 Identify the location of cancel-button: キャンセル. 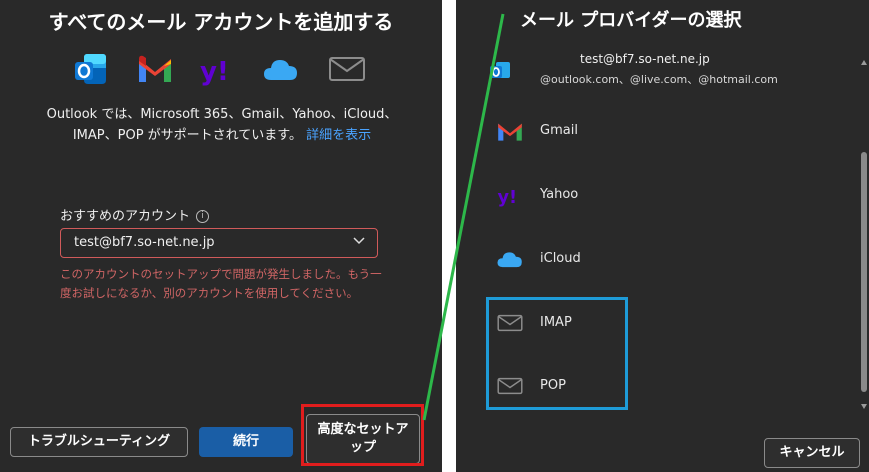
(812, 453).